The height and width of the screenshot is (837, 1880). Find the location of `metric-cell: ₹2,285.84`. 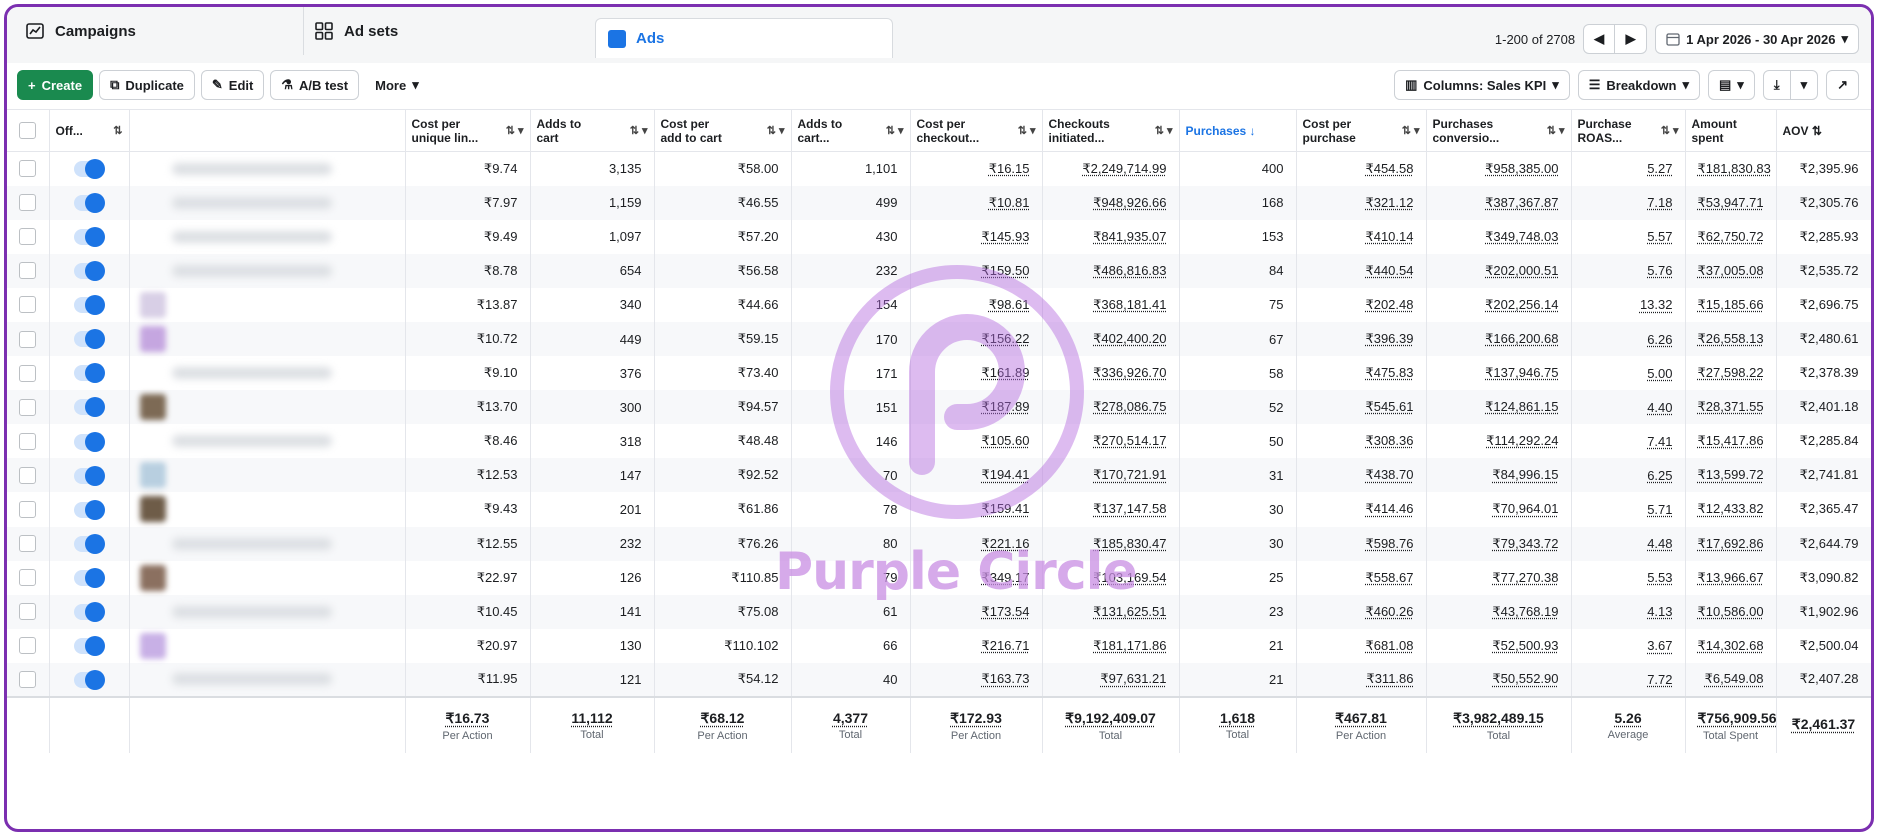

metric-cell: ₹2,285.84 is located at coordinates (1823, 441).